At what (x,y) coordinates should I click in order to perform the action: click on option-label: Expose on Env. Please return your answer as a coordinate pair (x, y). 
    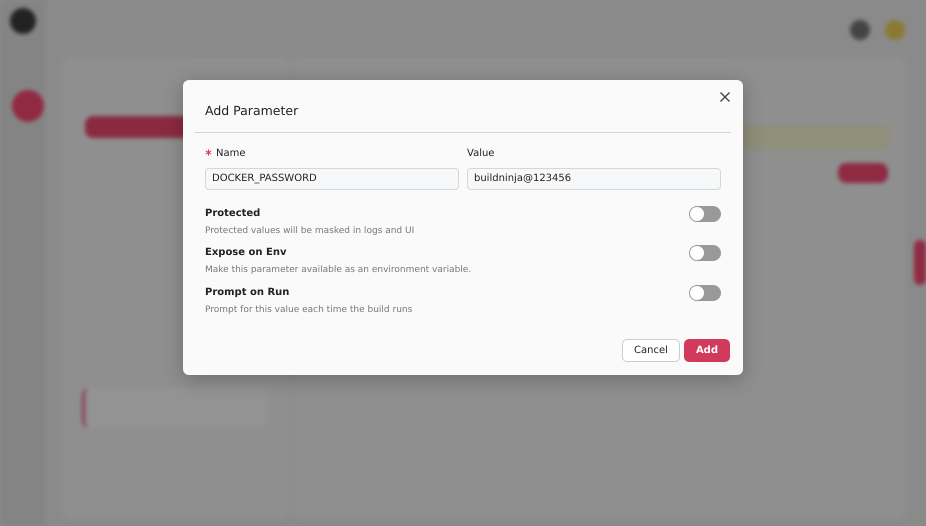
    Looking at the image, I should click on (246, 253).